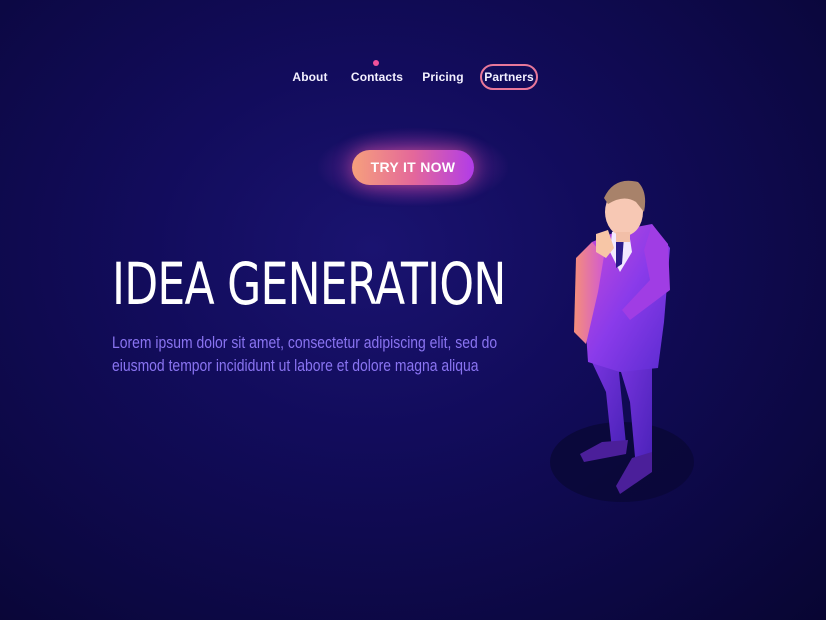 This screenshot has width=826, height=620. Describe the element at coordinates (622, 341) in the screenshot. I see `businessman-illustration` at that location.